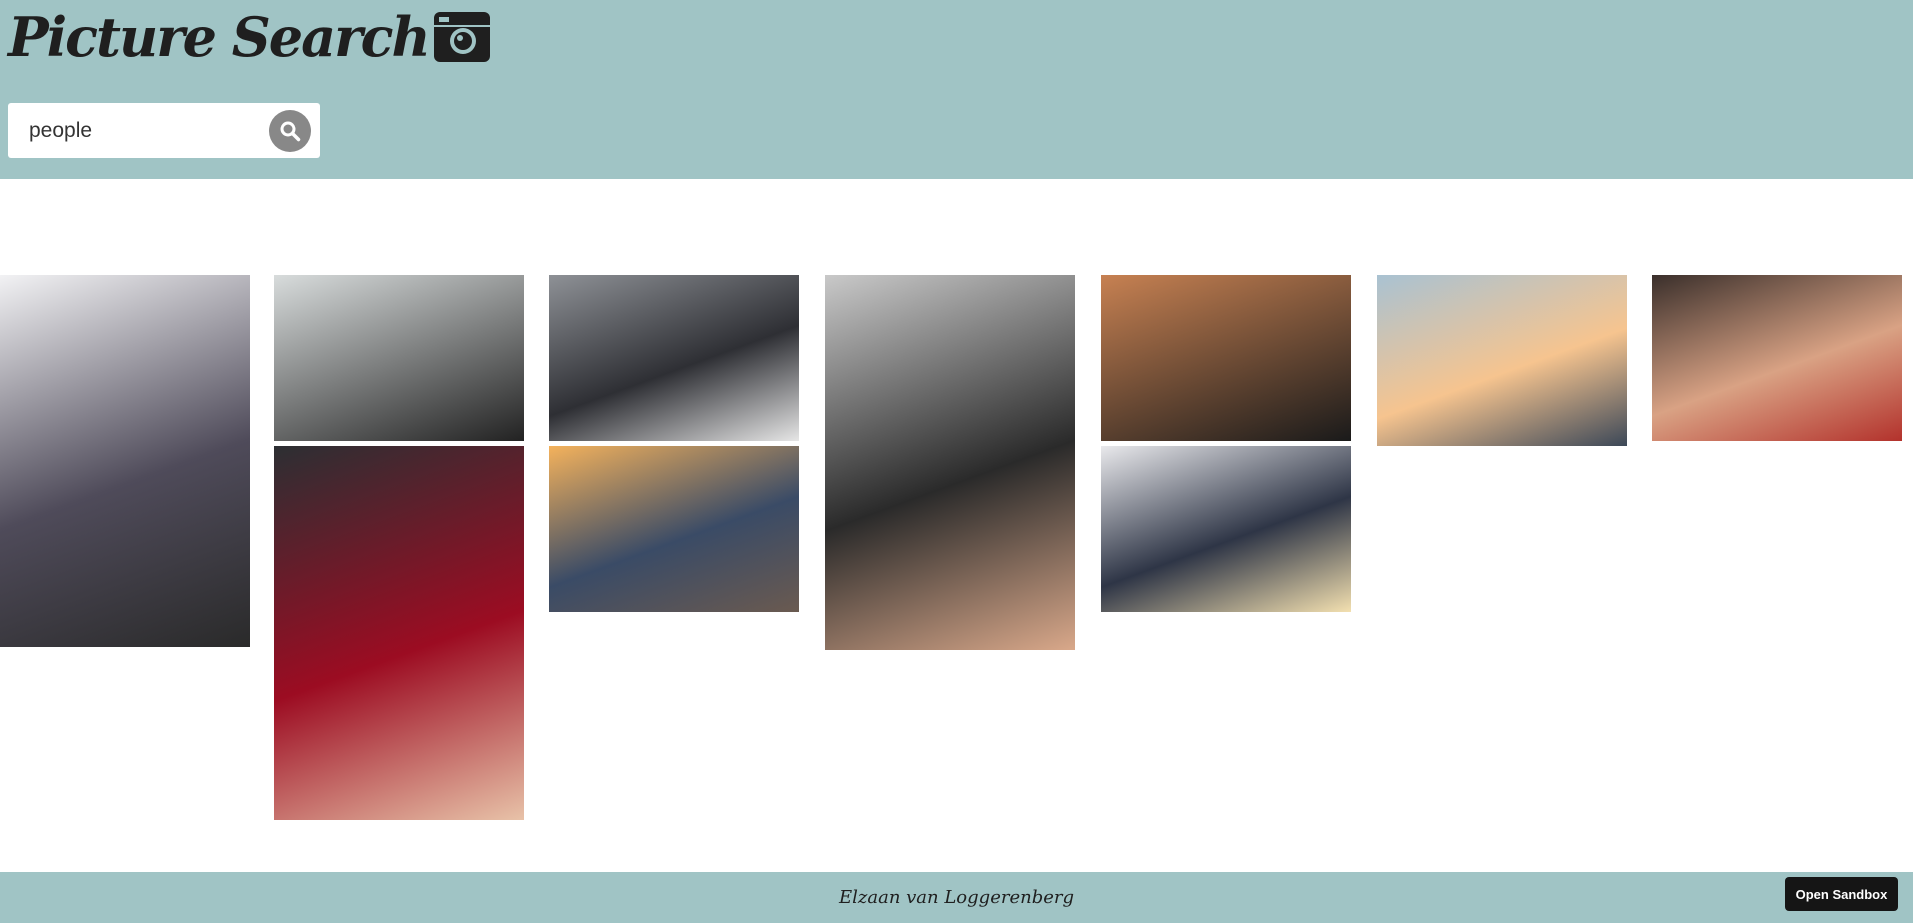 This screenshot has width=1913, height=923. What do you see at coordinates (133, 130) in the screenshot?
I see `search-input` at bounding box center [133, 130].